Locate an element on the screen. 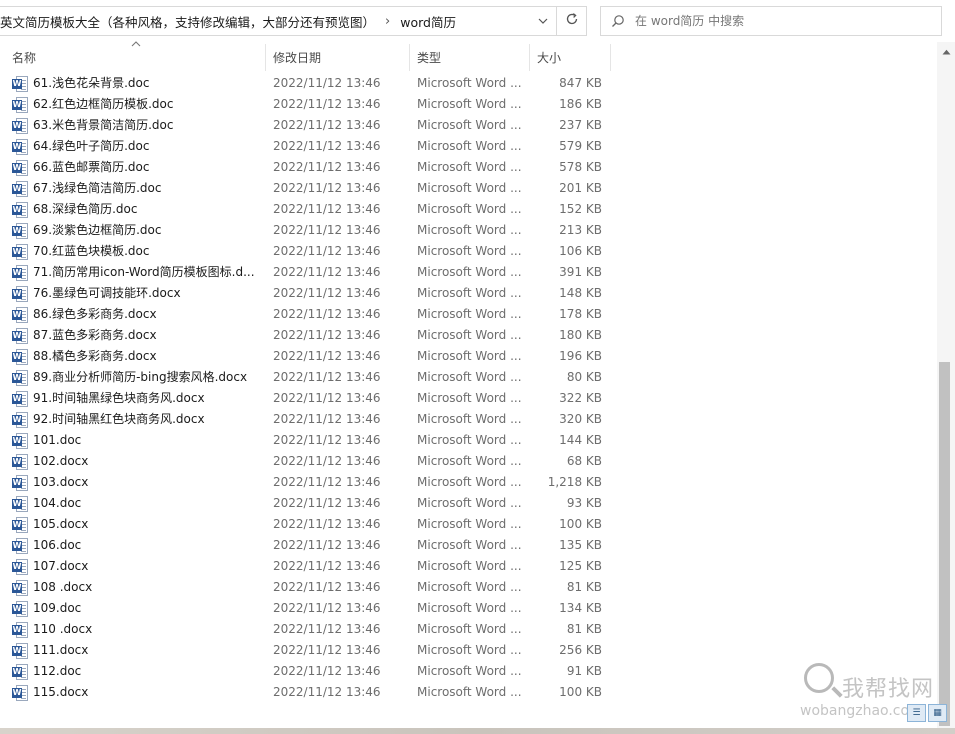 The image size is (955, 734). search-input is located at coordinates (780, 21).